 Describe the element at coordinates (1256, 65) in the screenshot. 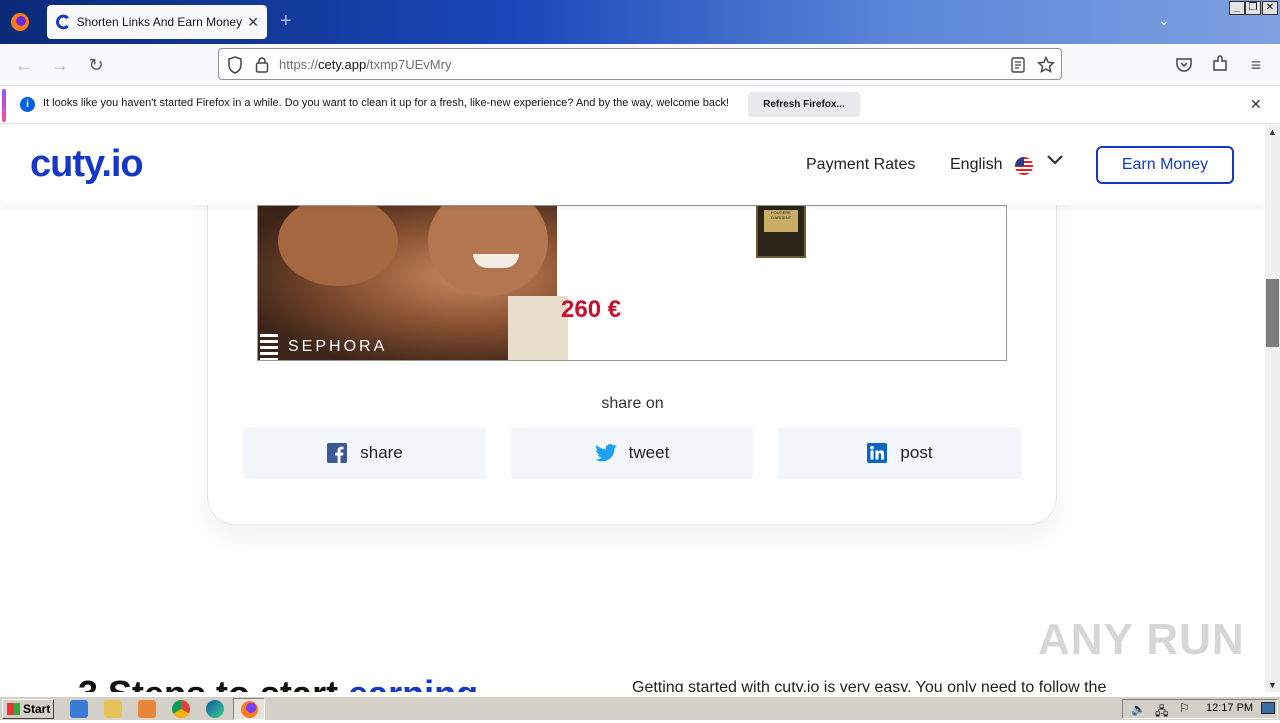

I see `menu-icon: ≡` at that location.